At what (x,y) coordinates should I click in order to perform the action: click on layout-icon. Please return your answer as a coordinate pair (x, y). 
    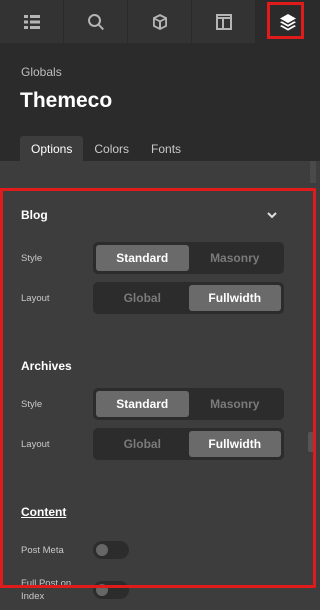
    Looking at the image, I should click on (223, 21).